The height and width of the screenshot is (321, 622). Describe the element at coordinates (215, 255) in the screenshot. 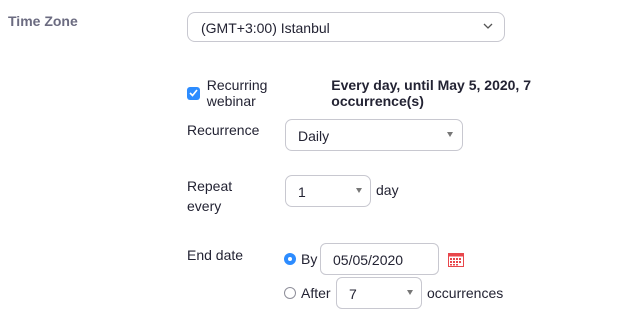

I see `end-date-label: End date` at that location.